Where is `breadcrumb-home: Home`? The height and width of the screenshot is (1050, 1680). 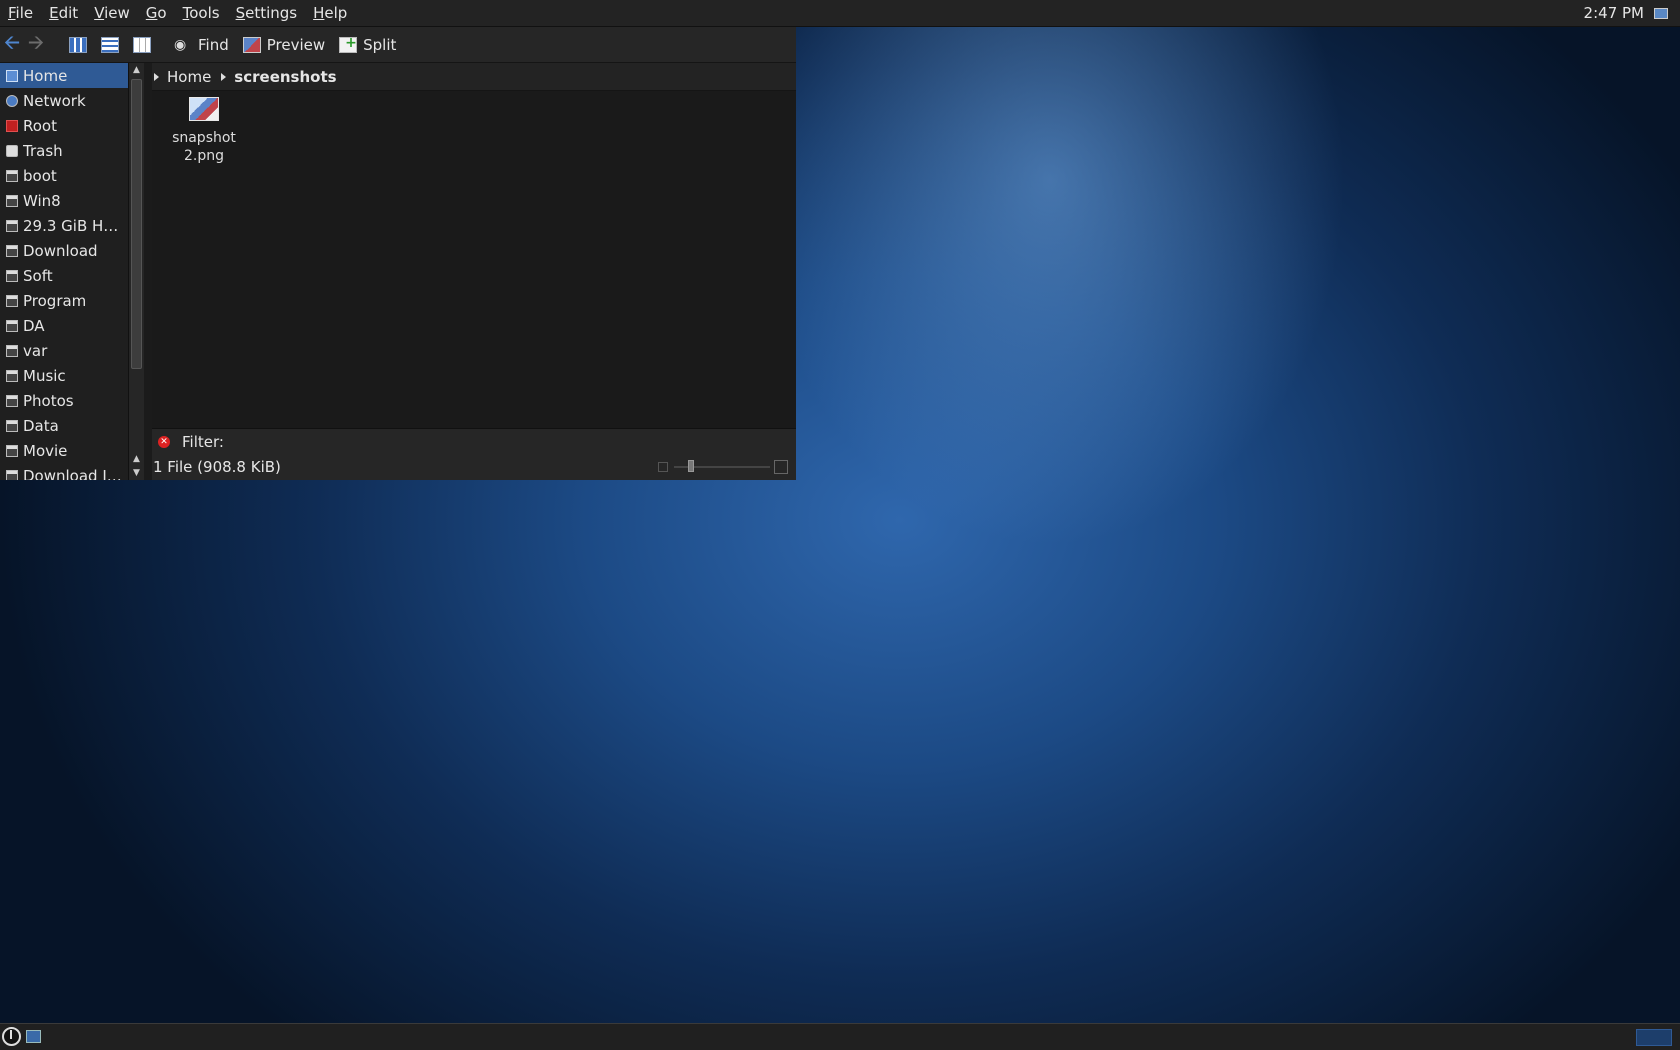
breadcrumb-home: Home is located at coordinates (189, 77).